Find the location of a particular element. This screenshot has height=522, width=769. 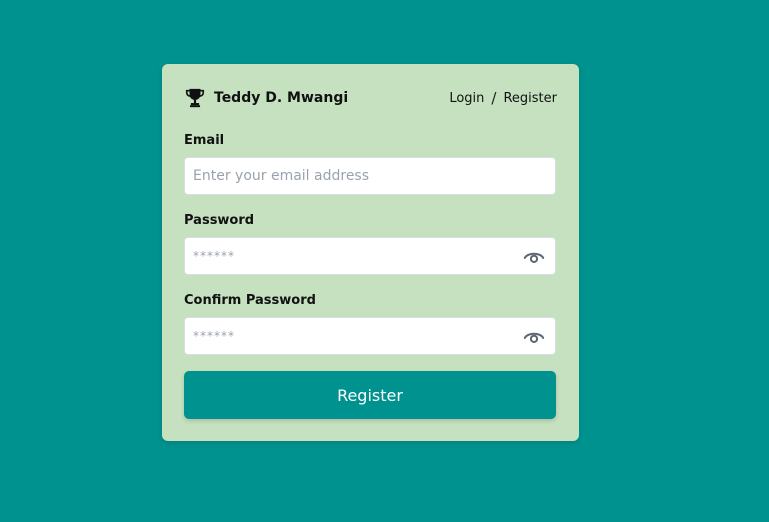

register-link: Register is located at coordinates (530, 98).